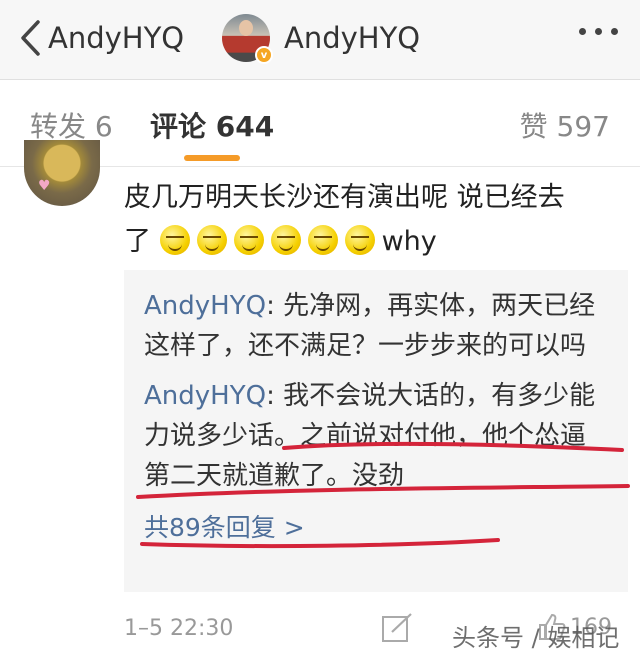  I want to click on comment-line-2-suffix: why, so click(409, 241).